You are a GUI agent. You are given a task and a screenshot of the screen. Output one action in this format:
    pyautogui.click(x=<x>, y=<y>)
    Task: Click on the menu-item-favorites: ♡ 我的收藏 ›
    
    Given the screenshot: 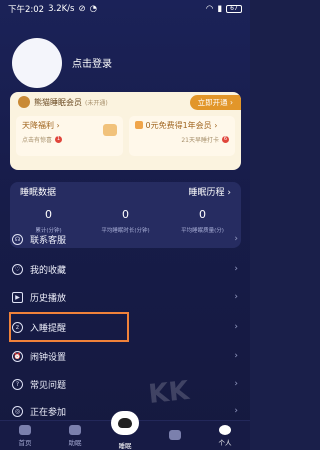 What is the action you would take?
    pyautogui.click(x=125, y=269)
    